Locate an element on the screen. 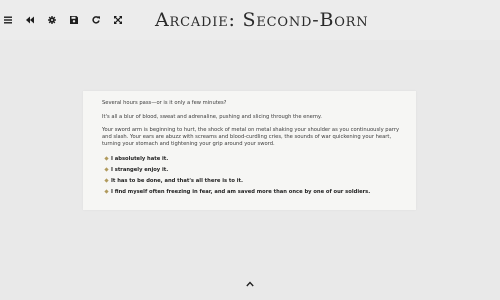  game-title: Arcadie: Second-Born is located at coordinates (262, 20).